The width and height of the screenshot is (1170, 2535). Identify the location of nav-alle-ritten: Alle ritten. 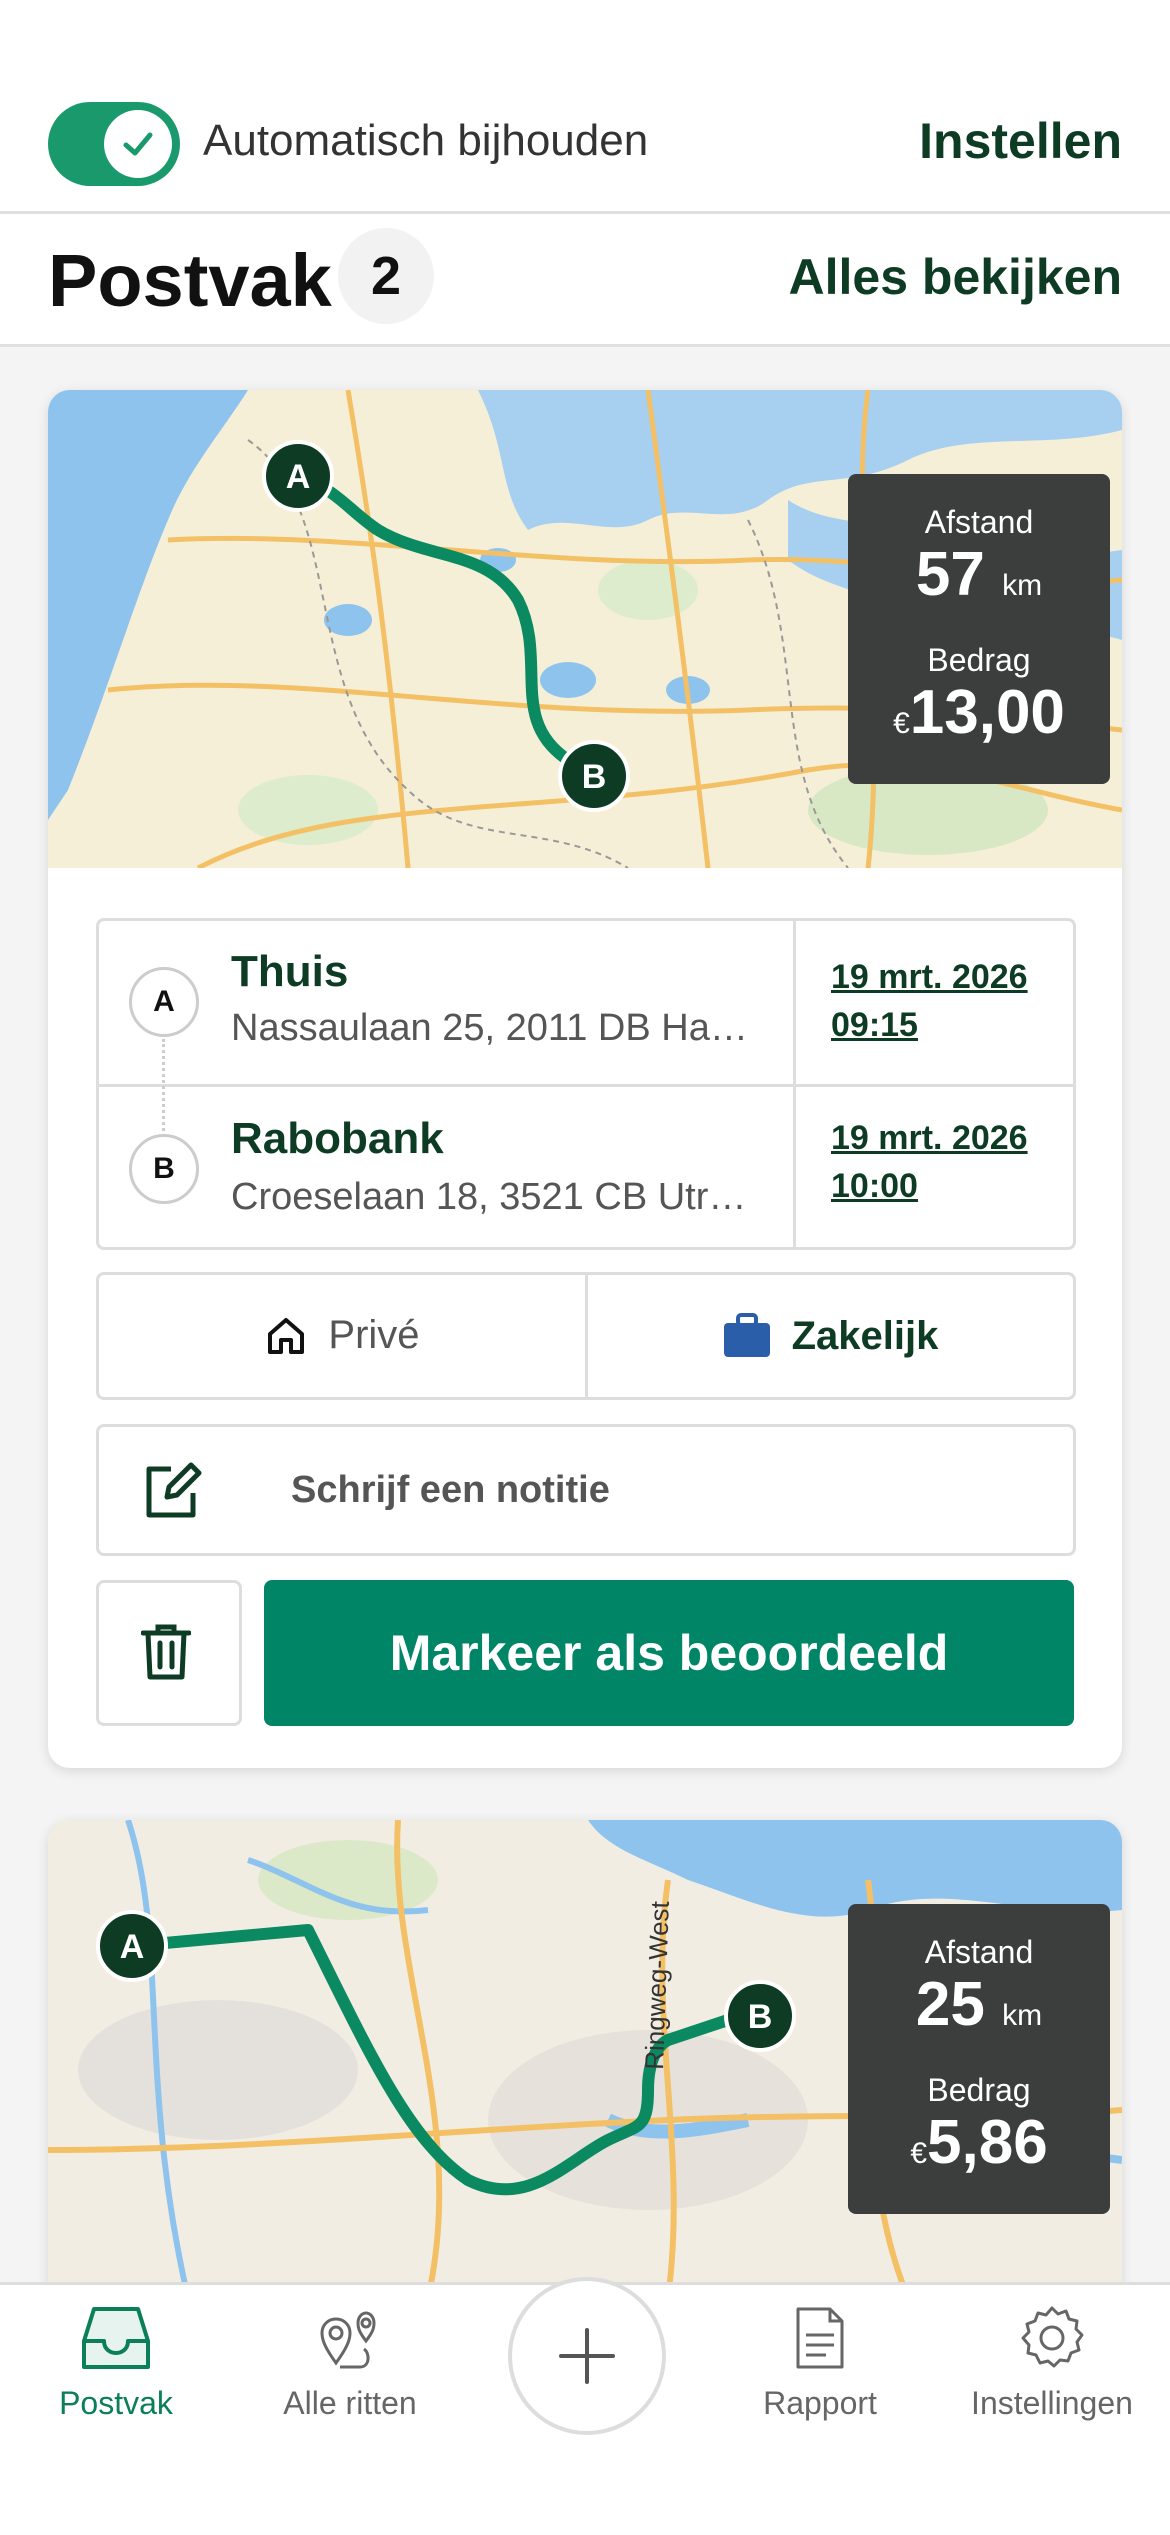
(350, 2363).